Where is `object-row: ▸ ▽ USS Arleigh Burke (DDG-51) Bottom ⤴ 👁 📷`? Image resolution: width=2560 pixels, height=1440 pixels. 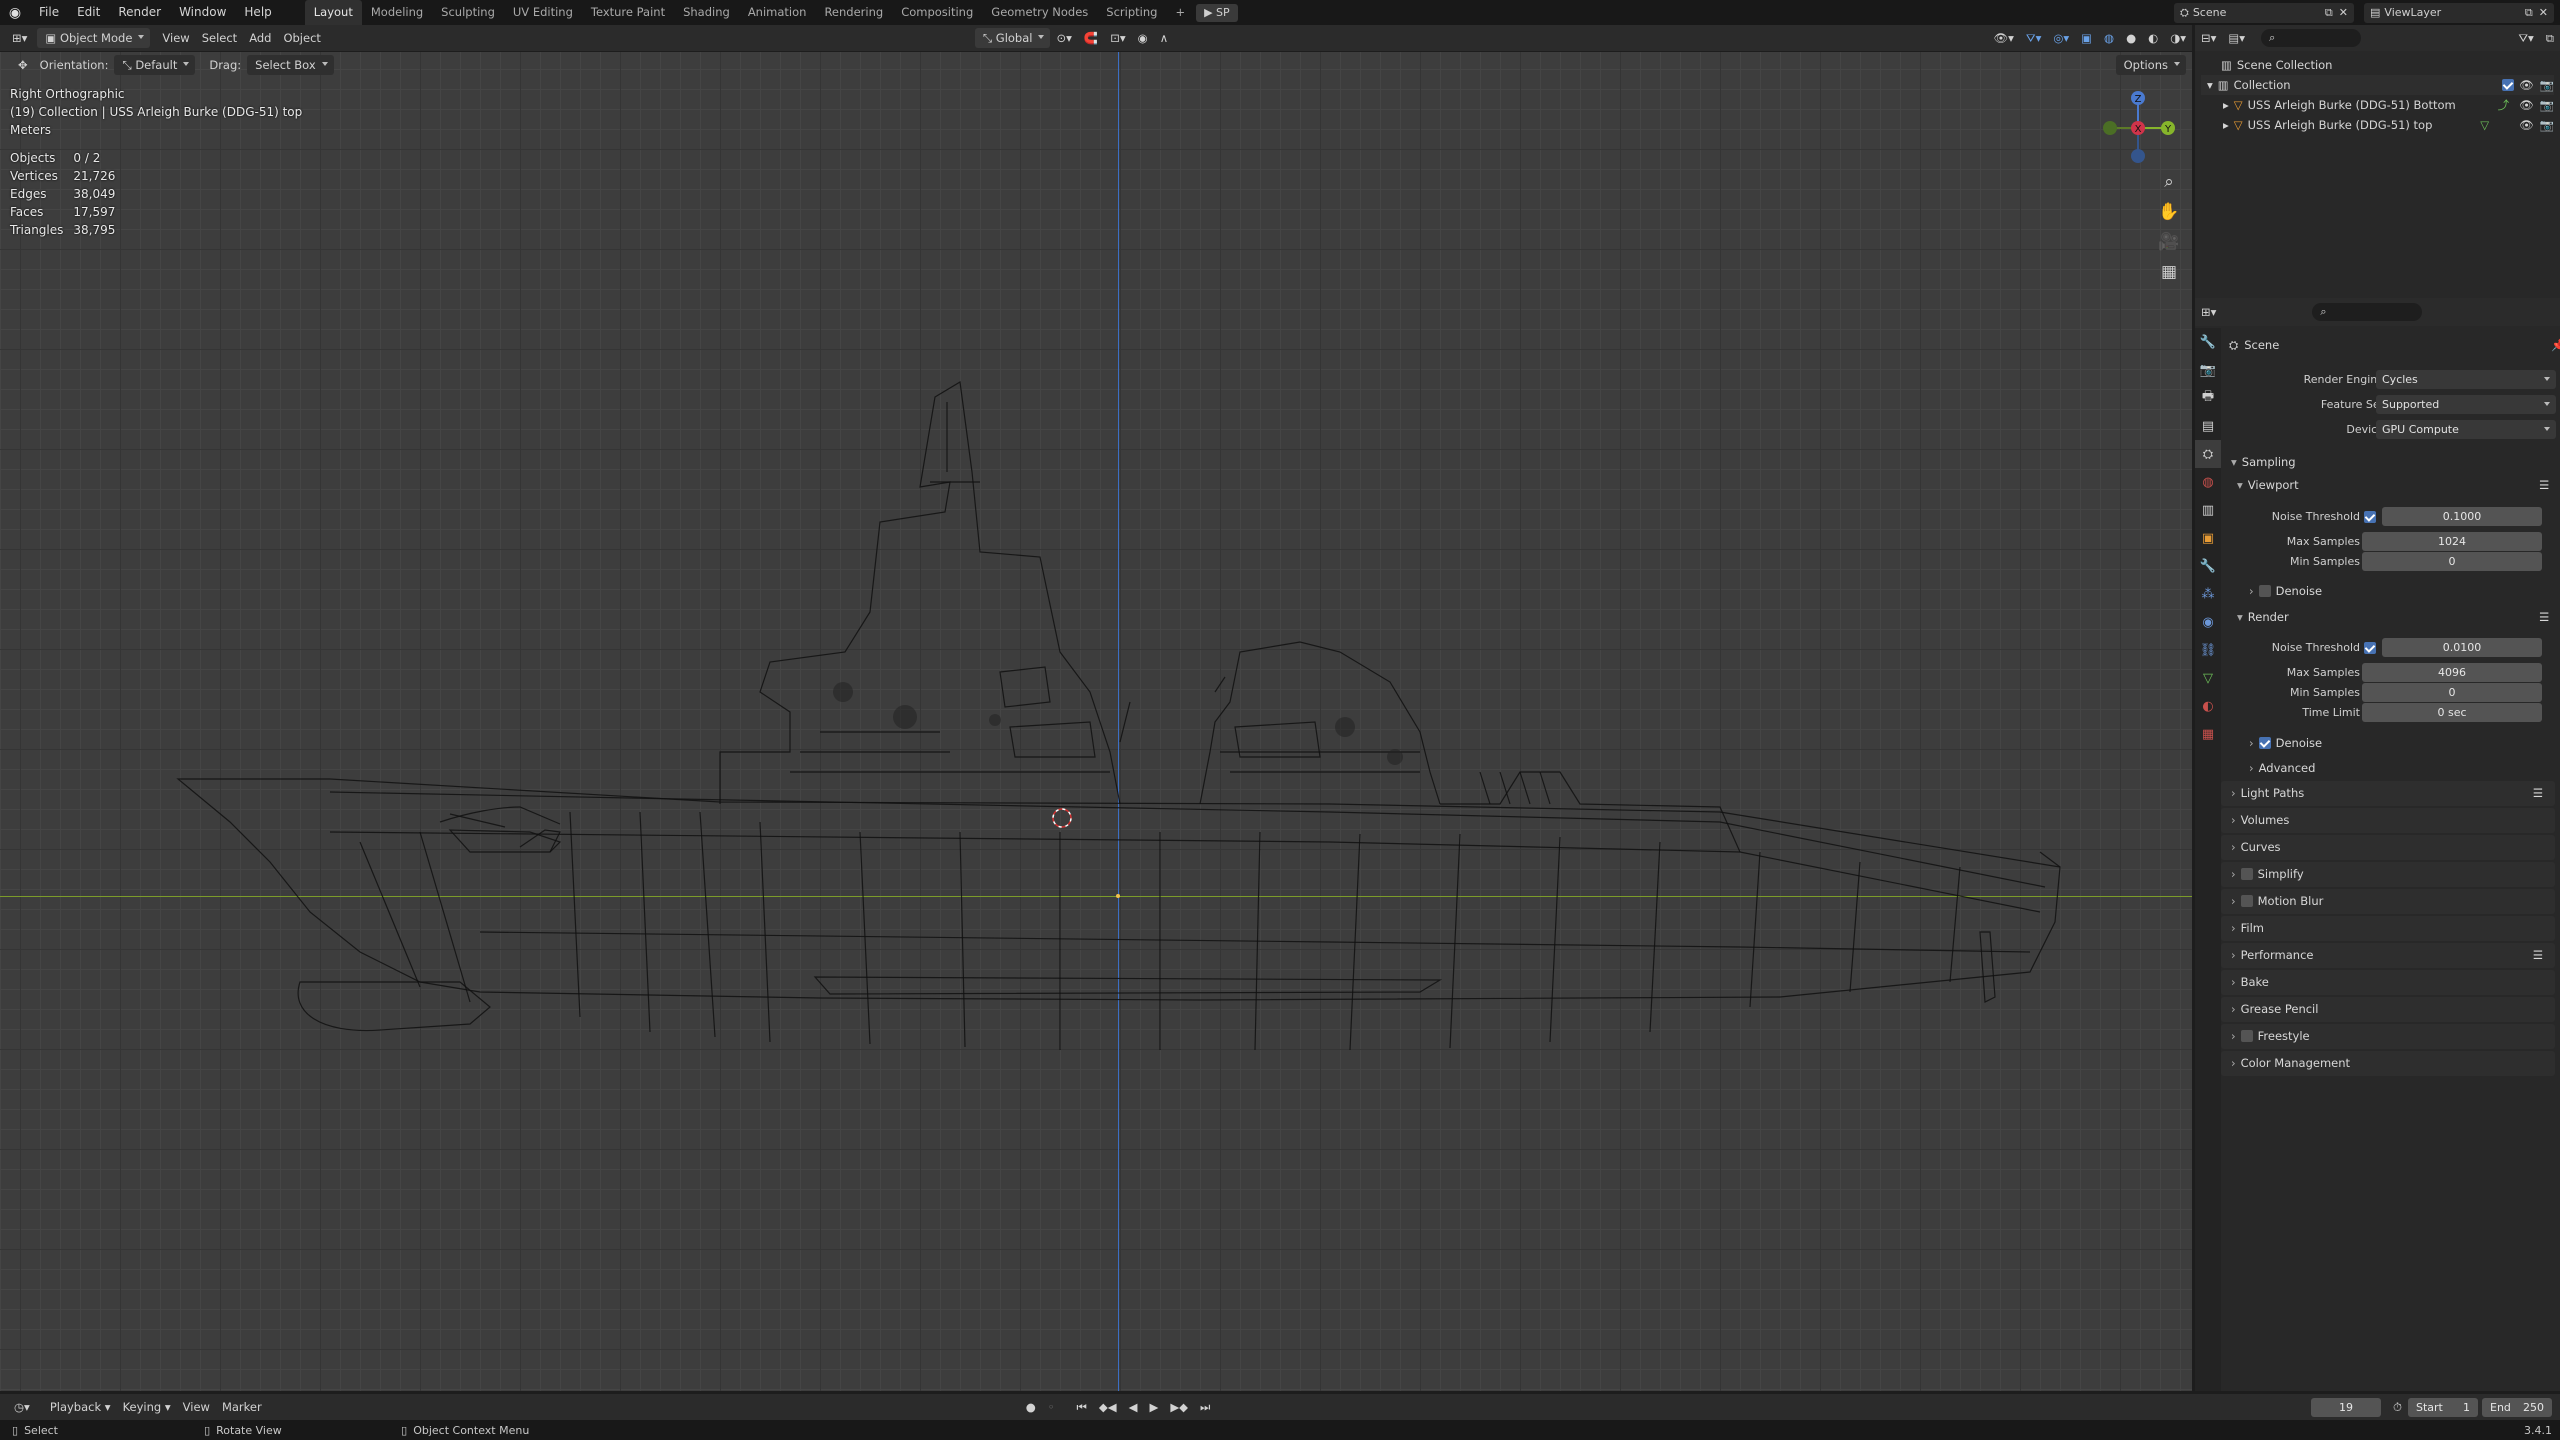
object-row: ▸ ▽ USS Arleigh Burke (DDG-51) Bottom ⤴ 👁 📷 is located at coordinates (2377, 105).